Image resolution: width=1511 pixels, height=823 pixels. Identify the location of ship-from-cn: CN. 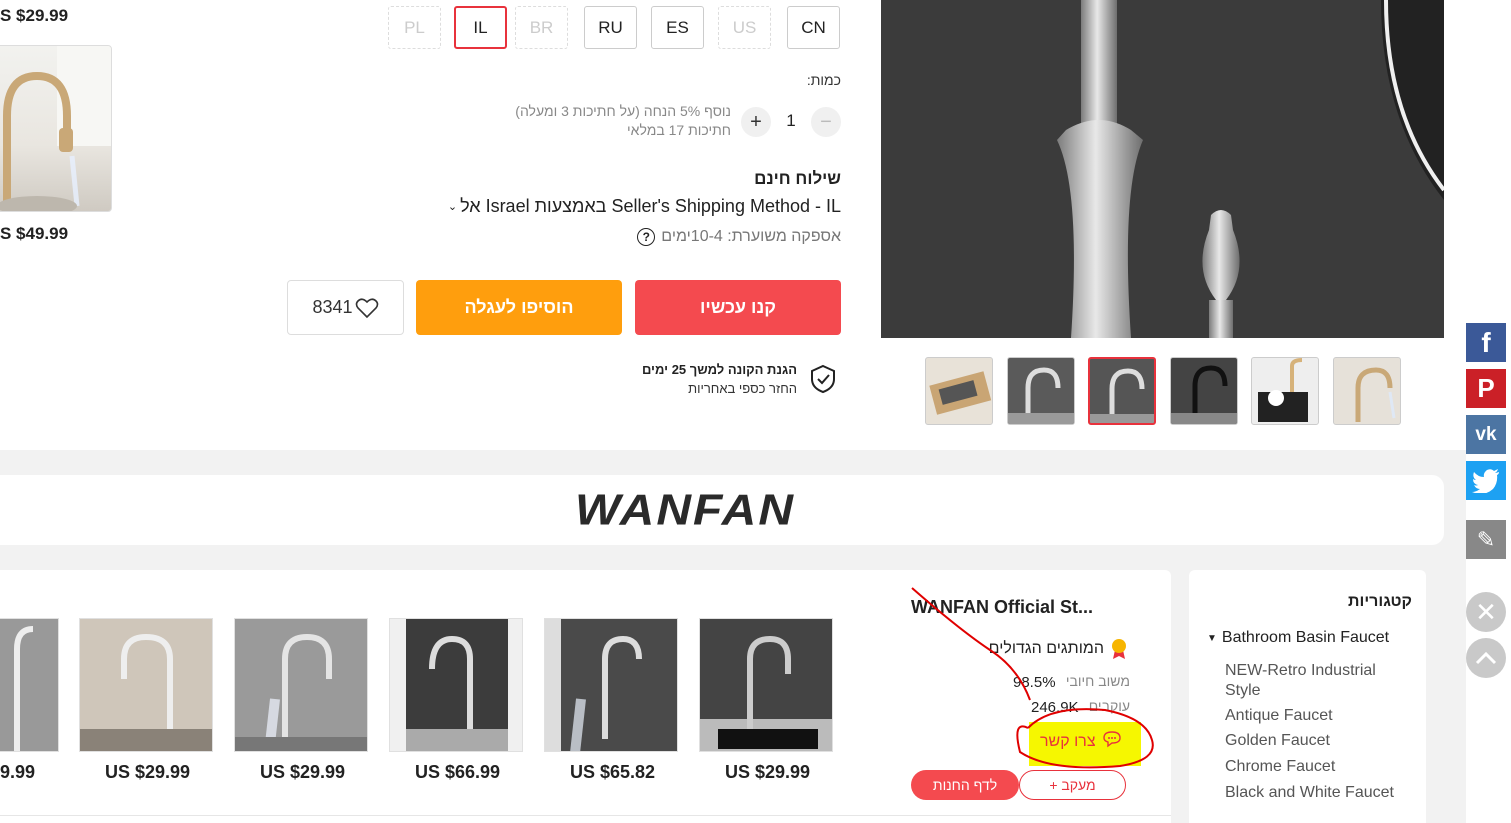
(813, 27).